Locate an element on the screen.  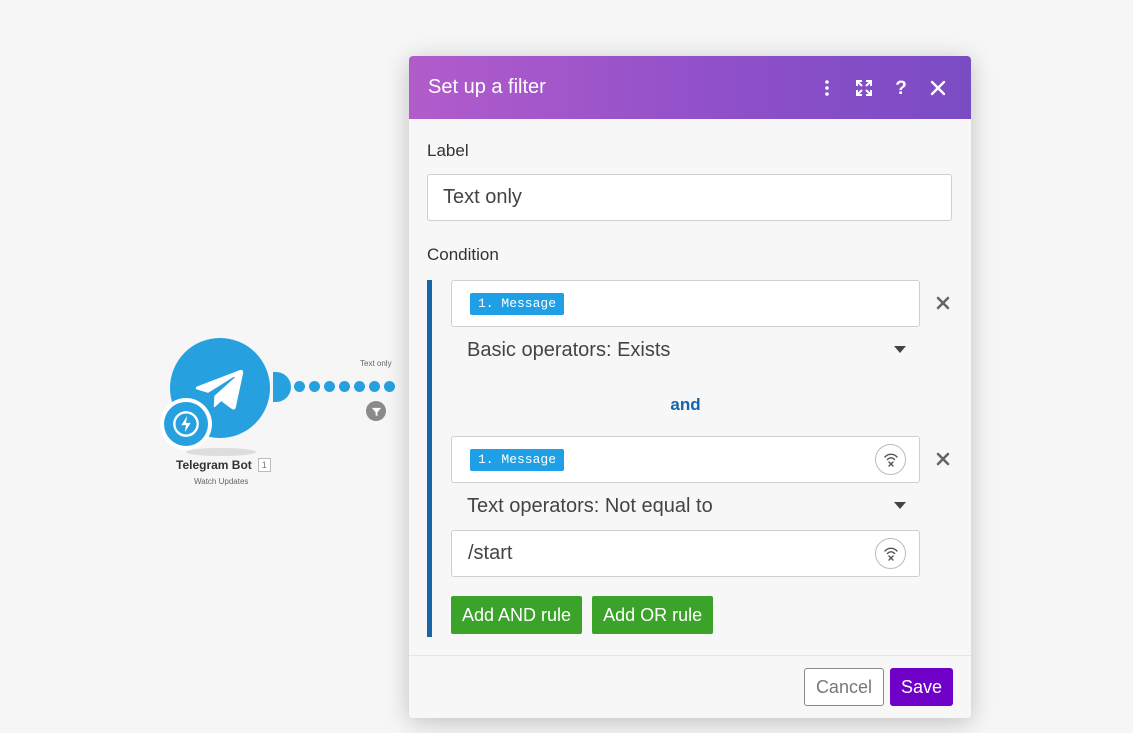
connection-label: Text only is located at coordinates (376, 363).